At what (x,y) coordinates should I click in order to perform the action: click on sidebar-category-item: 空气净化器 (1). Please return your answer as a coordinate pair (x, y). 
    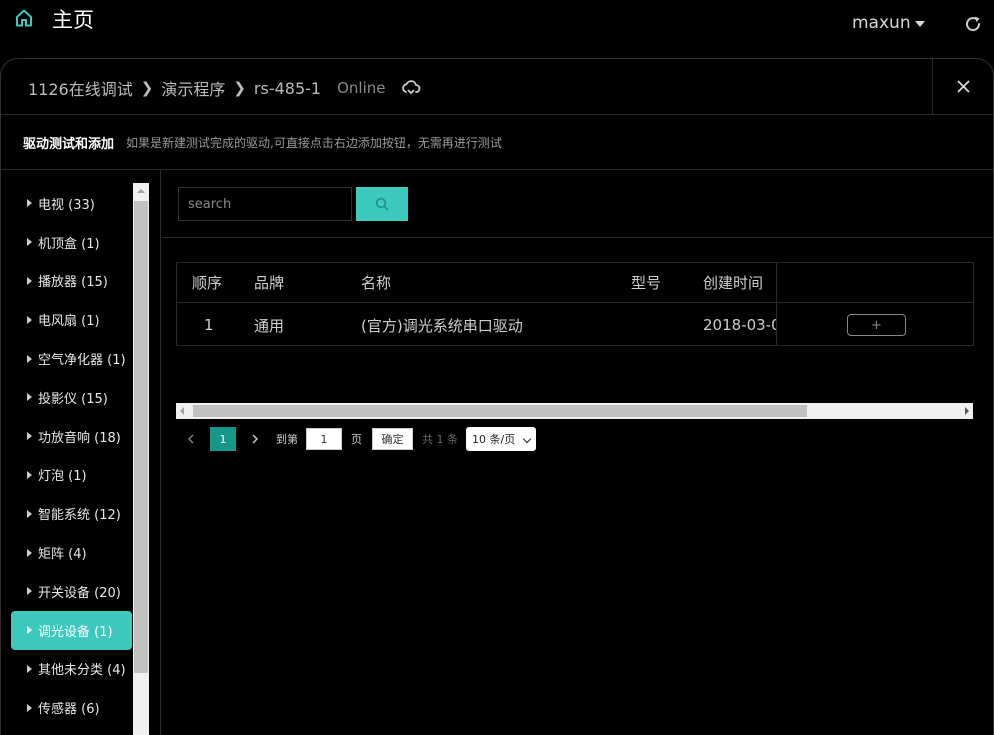
    Looking at the image, I should click on (71, 358).